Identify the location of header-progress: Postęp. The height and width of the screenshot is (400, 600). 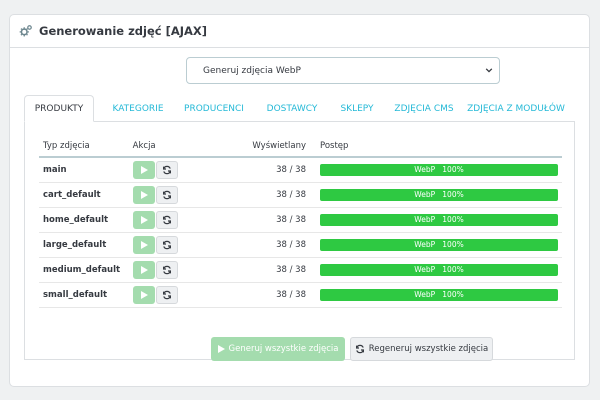
(439, 147).